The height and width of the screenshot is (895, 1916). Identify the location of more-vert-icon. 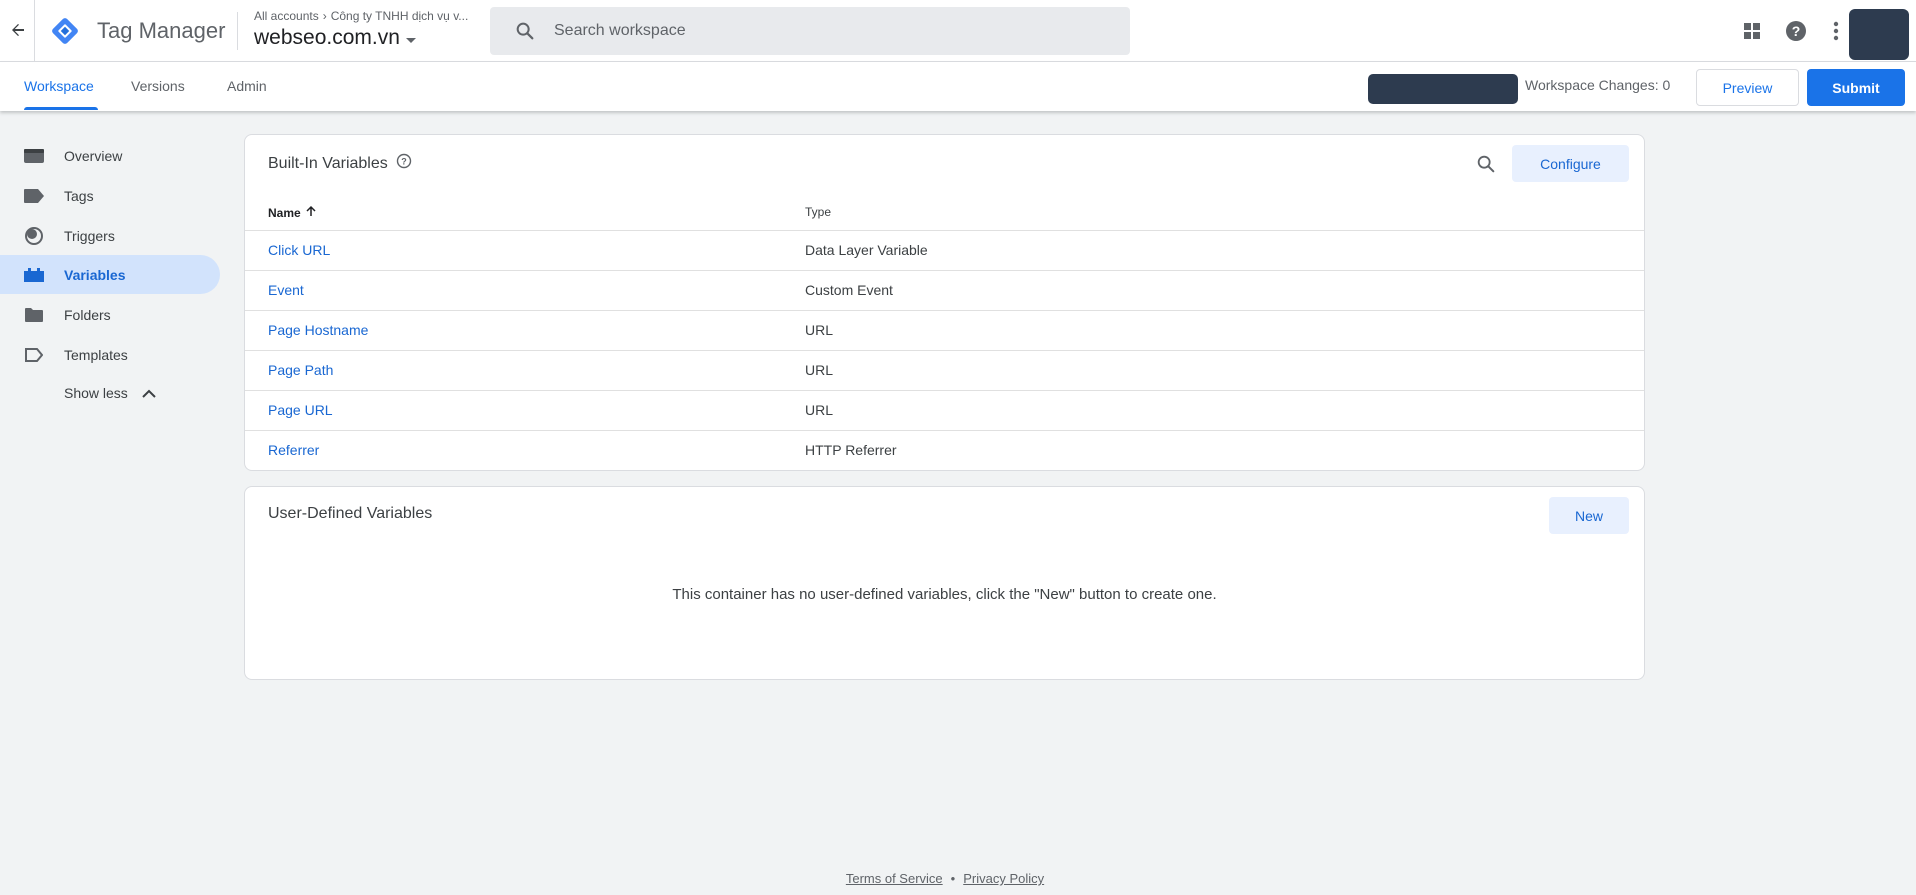
(1836, 31).